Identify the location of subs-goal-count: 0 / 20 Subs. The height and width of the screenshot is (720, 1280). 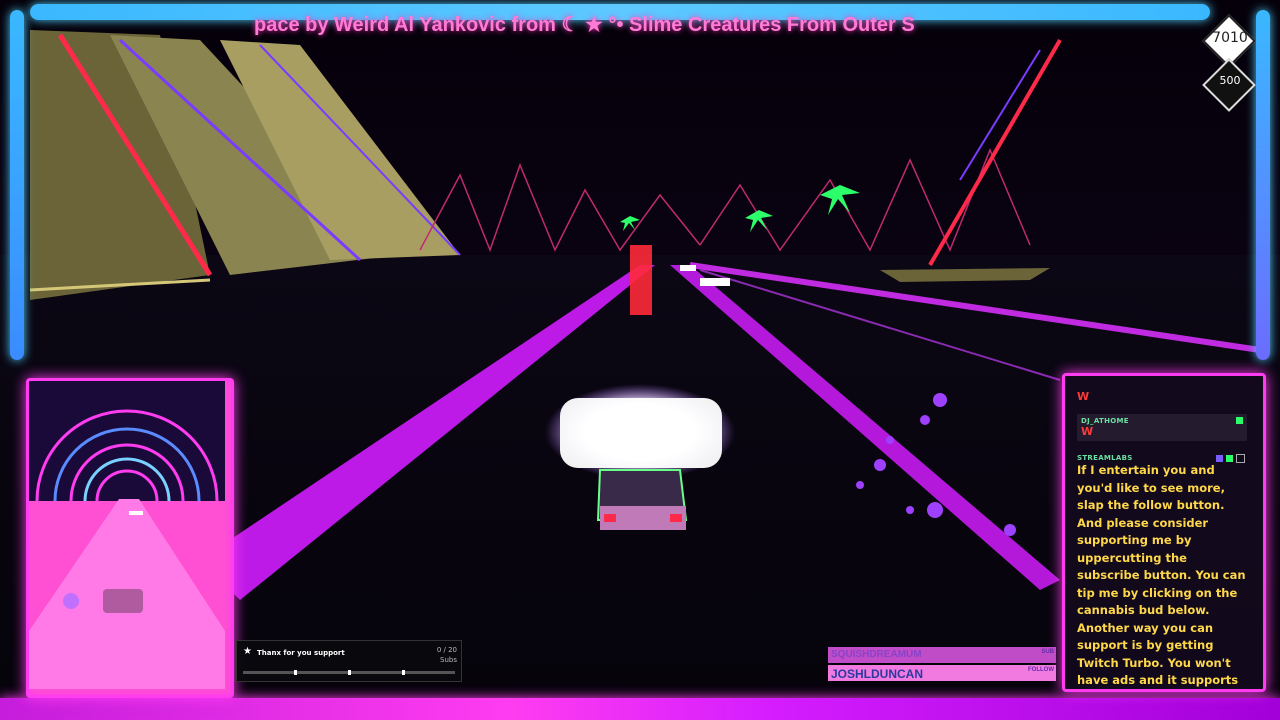
(447, 655).